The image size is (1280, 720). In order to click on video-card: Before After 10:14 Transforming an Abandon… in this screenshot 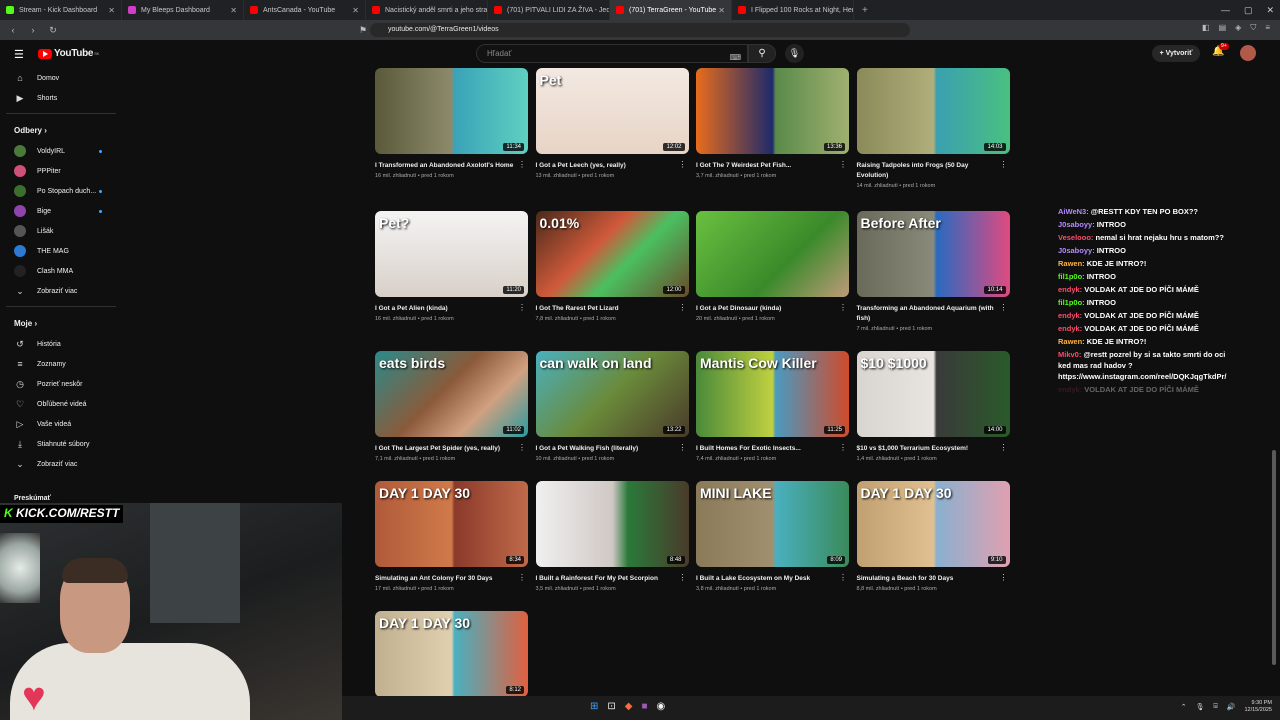, I will do `click(933, 271)`.